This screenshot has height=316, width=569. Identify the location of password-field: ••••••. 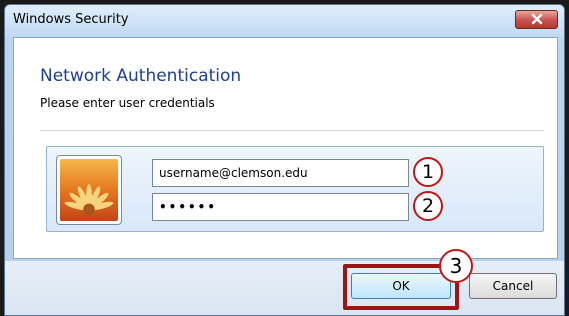
(280, 207).